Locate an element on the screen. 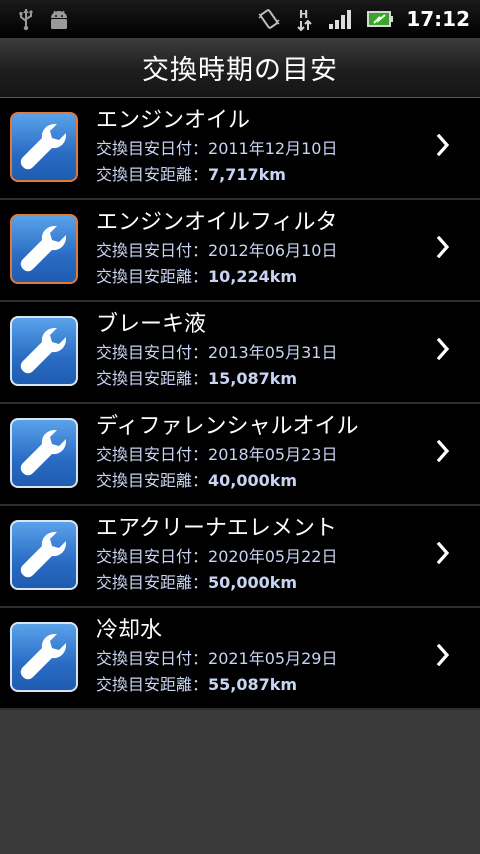 The height and width of the screenshot is (854, 480). item-distance-line: 交換目安距離：7,717km is located at coordinates (216, 175).